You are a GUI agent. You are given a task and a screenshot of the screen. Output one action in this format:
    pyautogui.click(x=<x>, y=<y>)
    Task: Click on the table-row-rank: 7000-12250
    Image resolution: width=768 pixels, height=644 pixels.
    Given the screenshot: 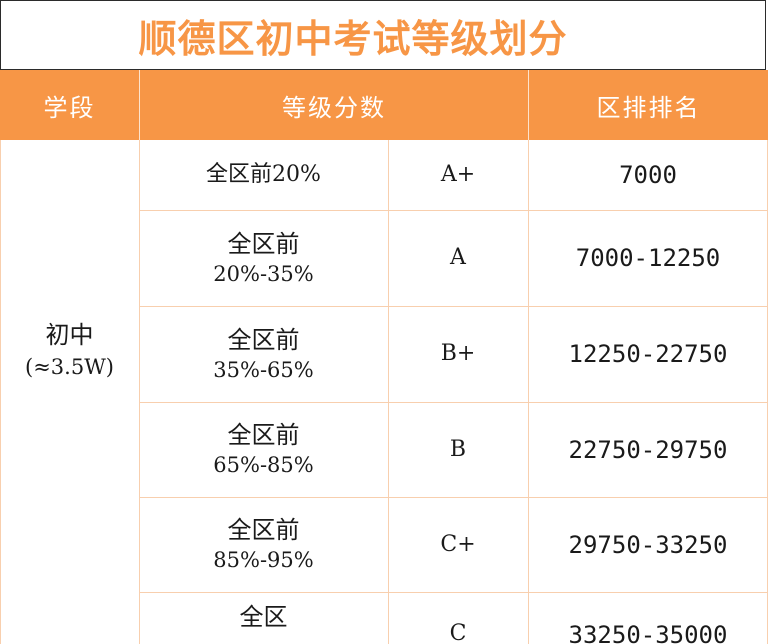 What is the action you would take?
    pyautogui.click(x=648, y=258)
    